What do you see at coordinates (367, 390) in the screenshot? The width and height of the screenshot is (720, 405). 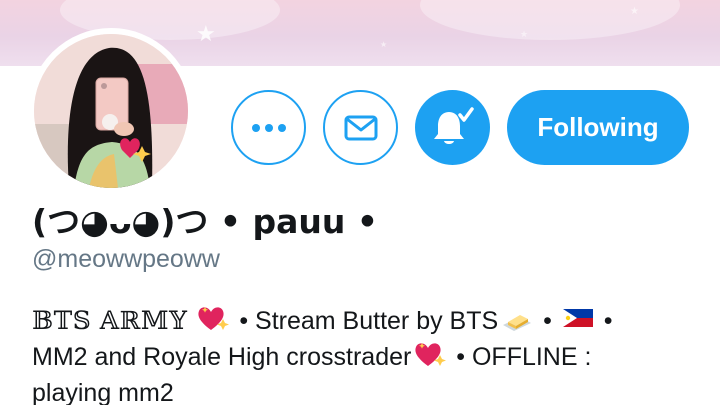 I see `bio-line: playing mm2` at bounding box center [367, 390].